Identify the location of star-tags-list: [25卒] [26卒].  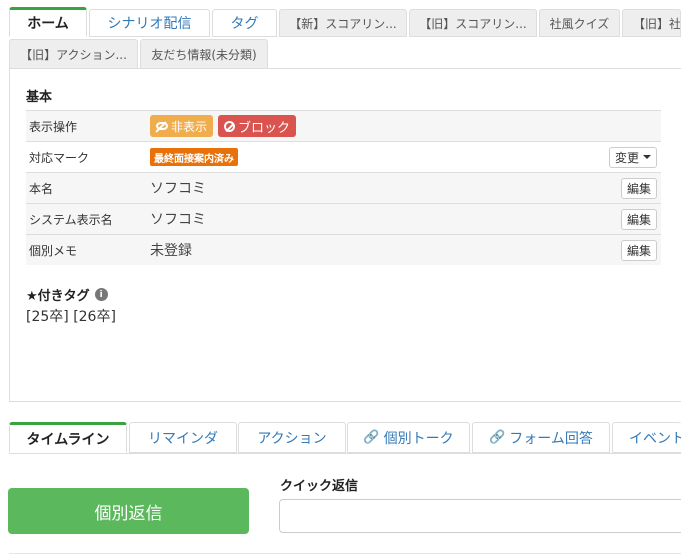
(71, 317).